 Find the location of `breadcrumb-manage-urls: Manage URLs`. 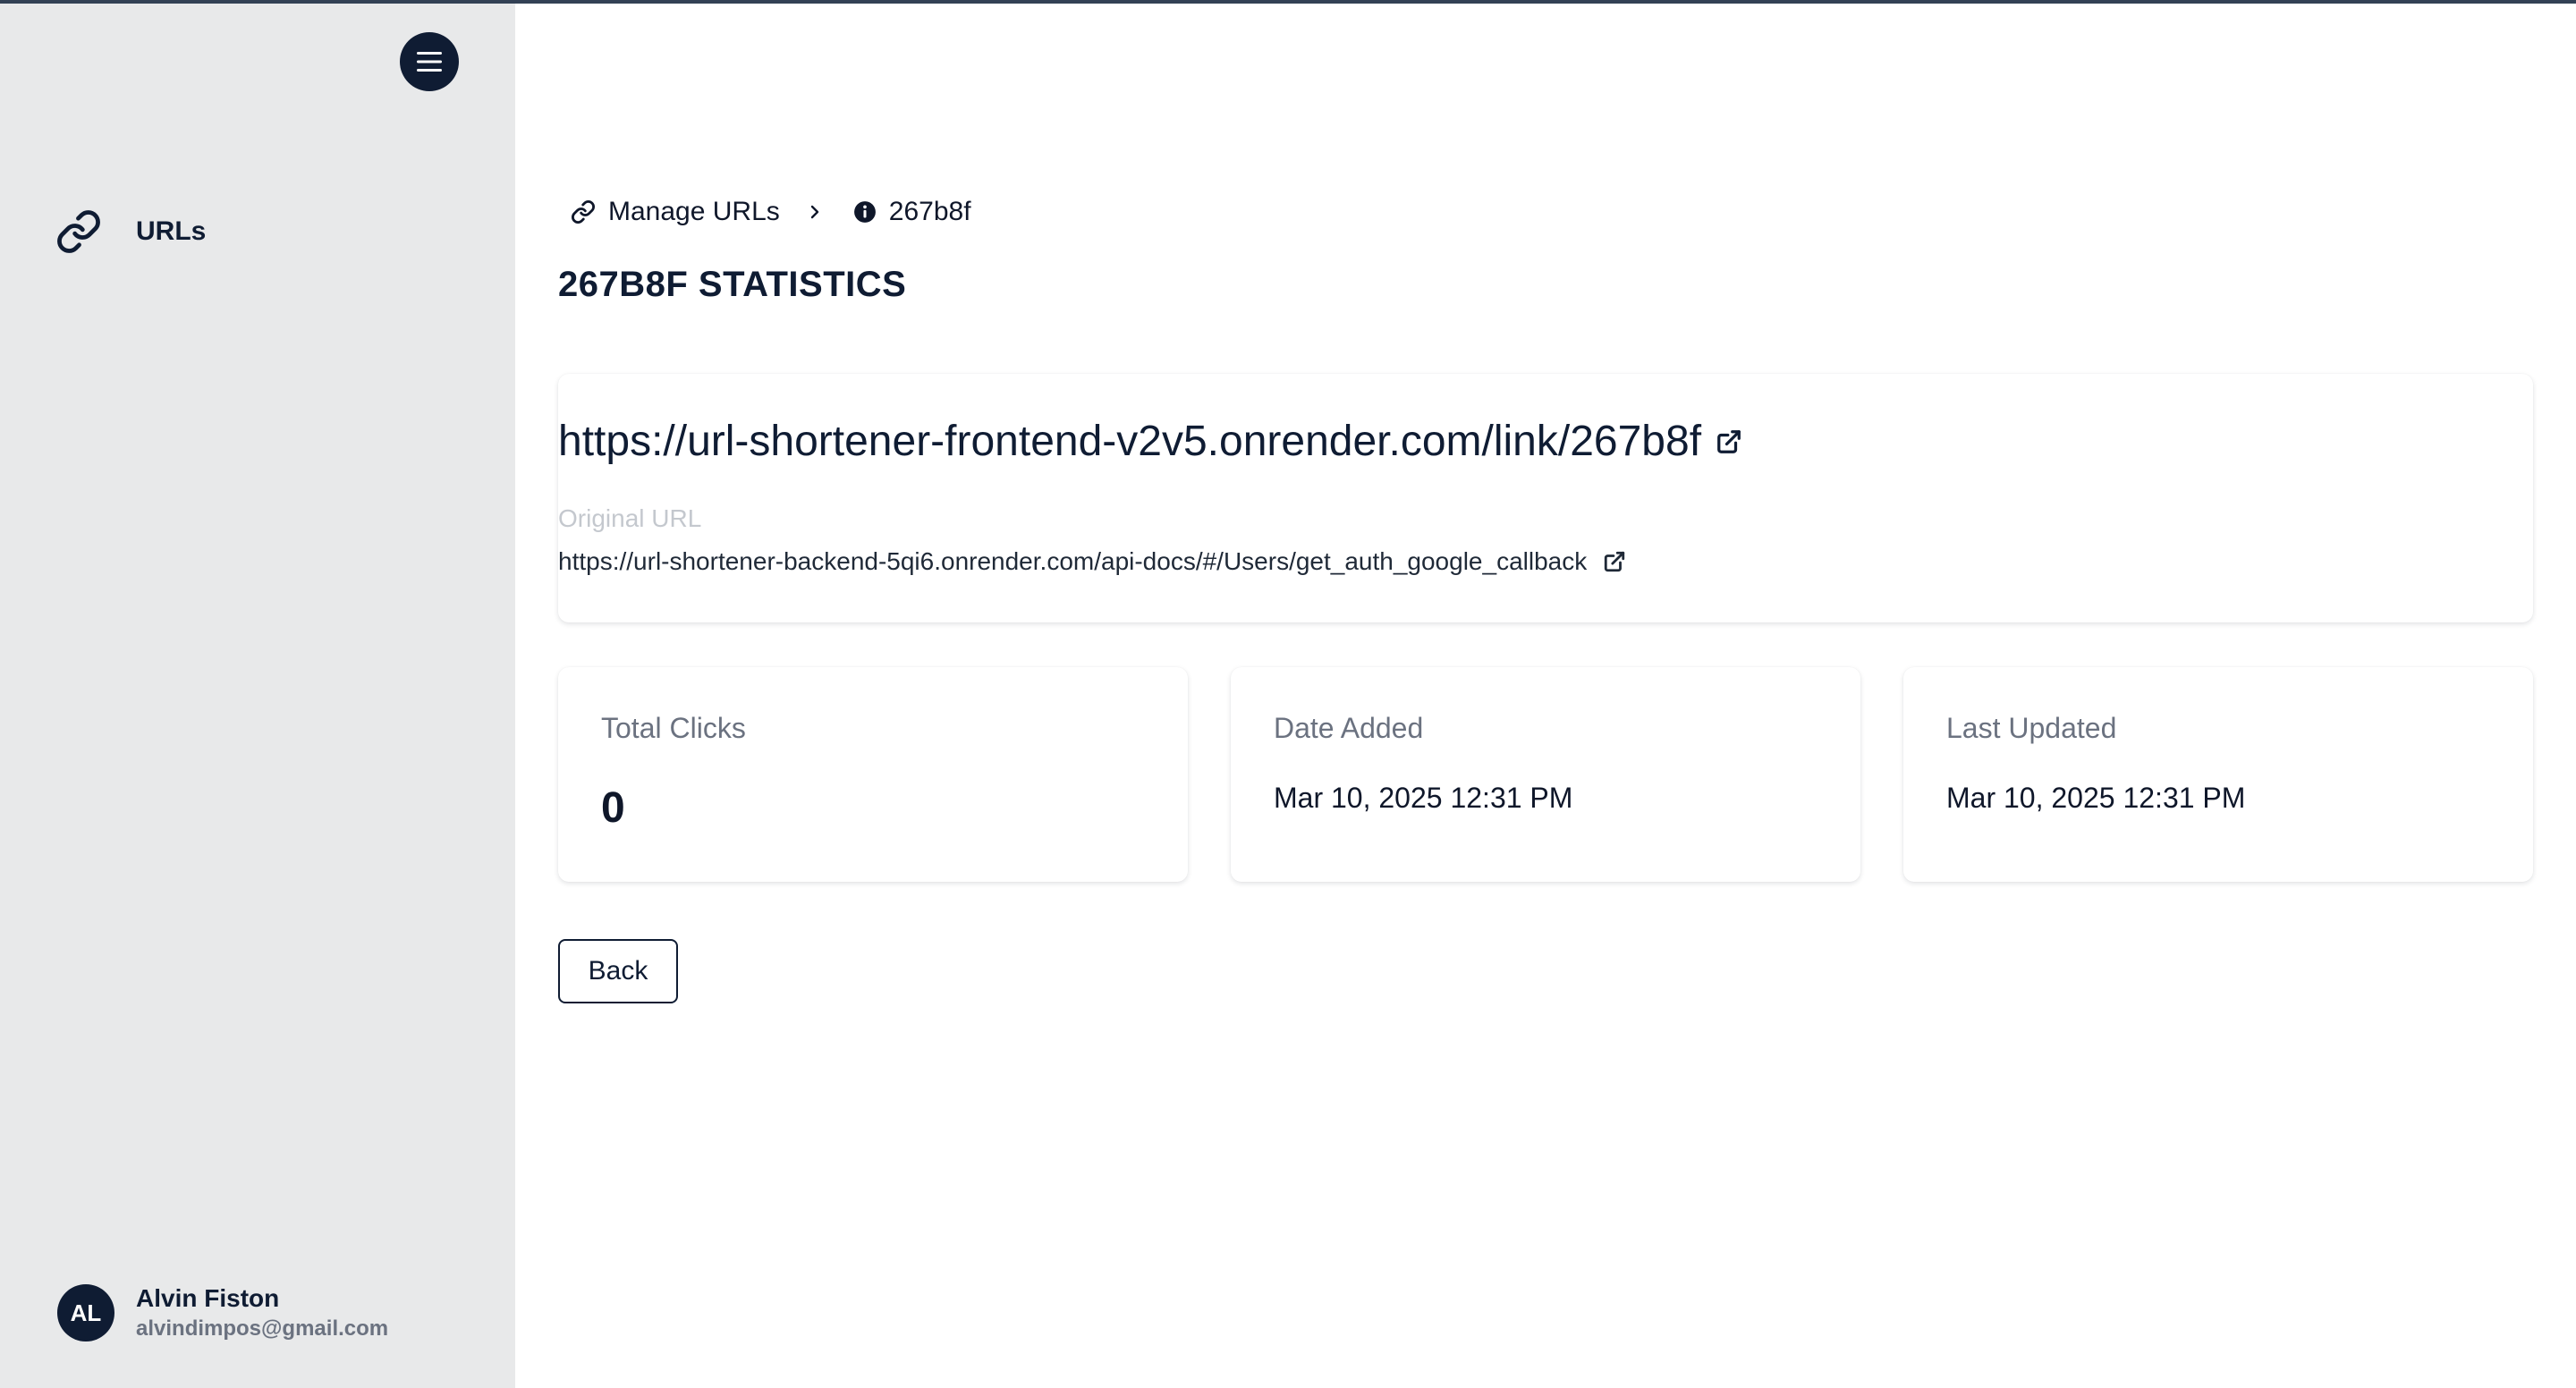

breadcrumb-manage-urls: Manage URLs is located at coordinates (675, 212).